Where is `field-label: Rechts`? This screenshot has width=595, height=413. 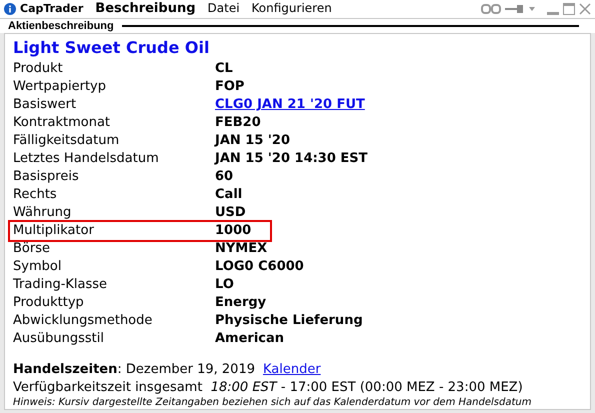 field-label: Rechts is located at coordinates (35, 195).